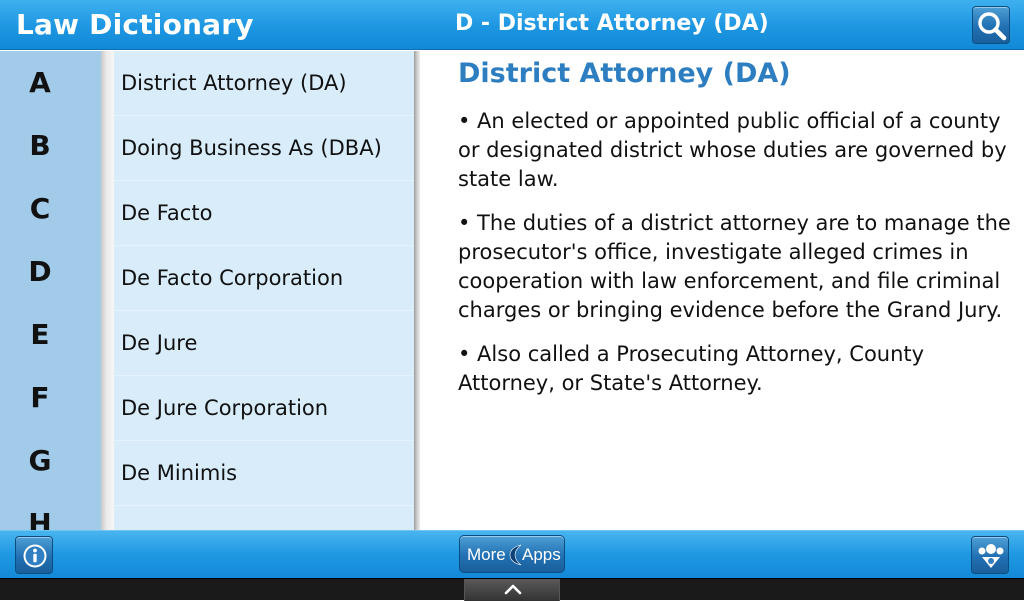 The width and height of the screenshot is (1024, 601). Describe the element at coordinates (264, 408) in the screenshot. I see `term-item-de-jure-corporation: De Jure Corporation` at that location.